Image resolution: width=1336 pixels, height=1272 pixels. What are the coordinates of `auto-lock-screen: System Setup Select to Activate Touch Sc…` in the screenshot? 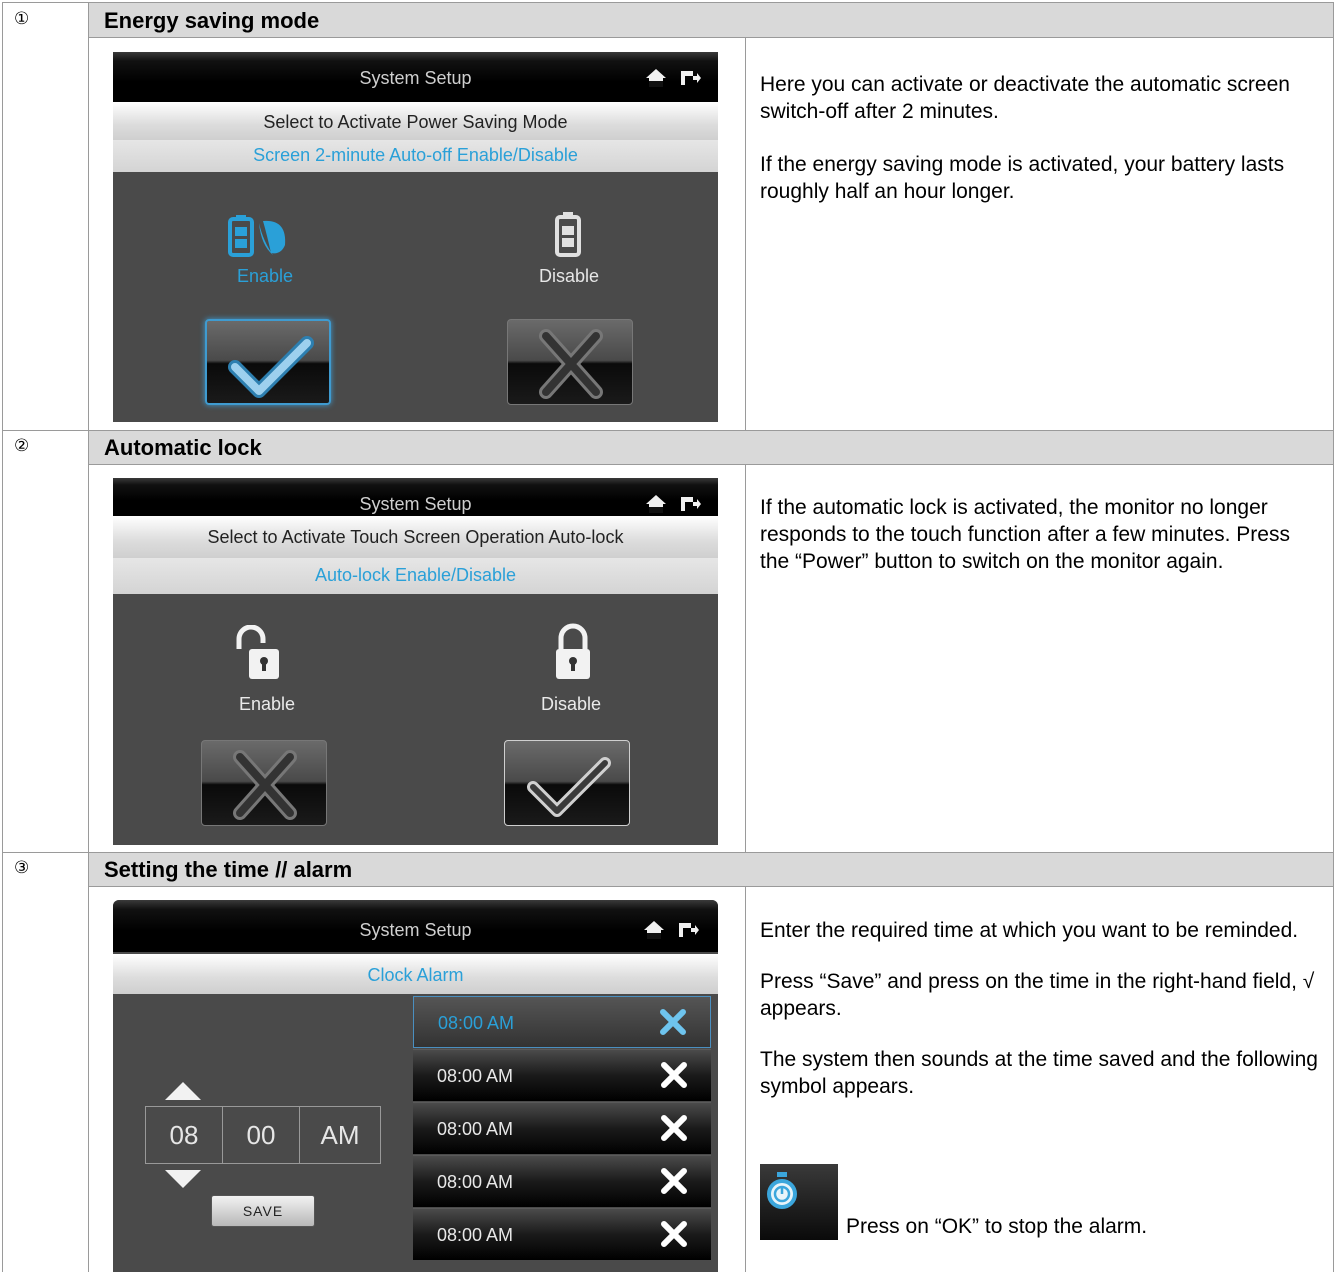 It's located at (415, 661).